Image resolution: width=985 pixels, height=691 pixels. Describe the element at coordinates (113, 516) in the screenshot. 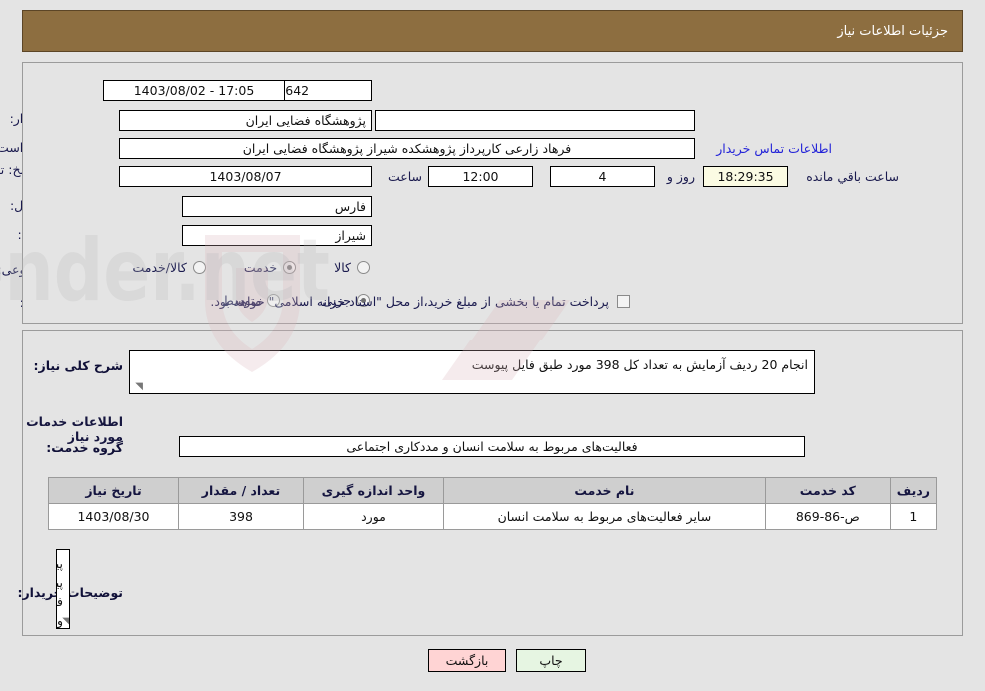

I see `cell-need-date: 1403/08/30` at that location.